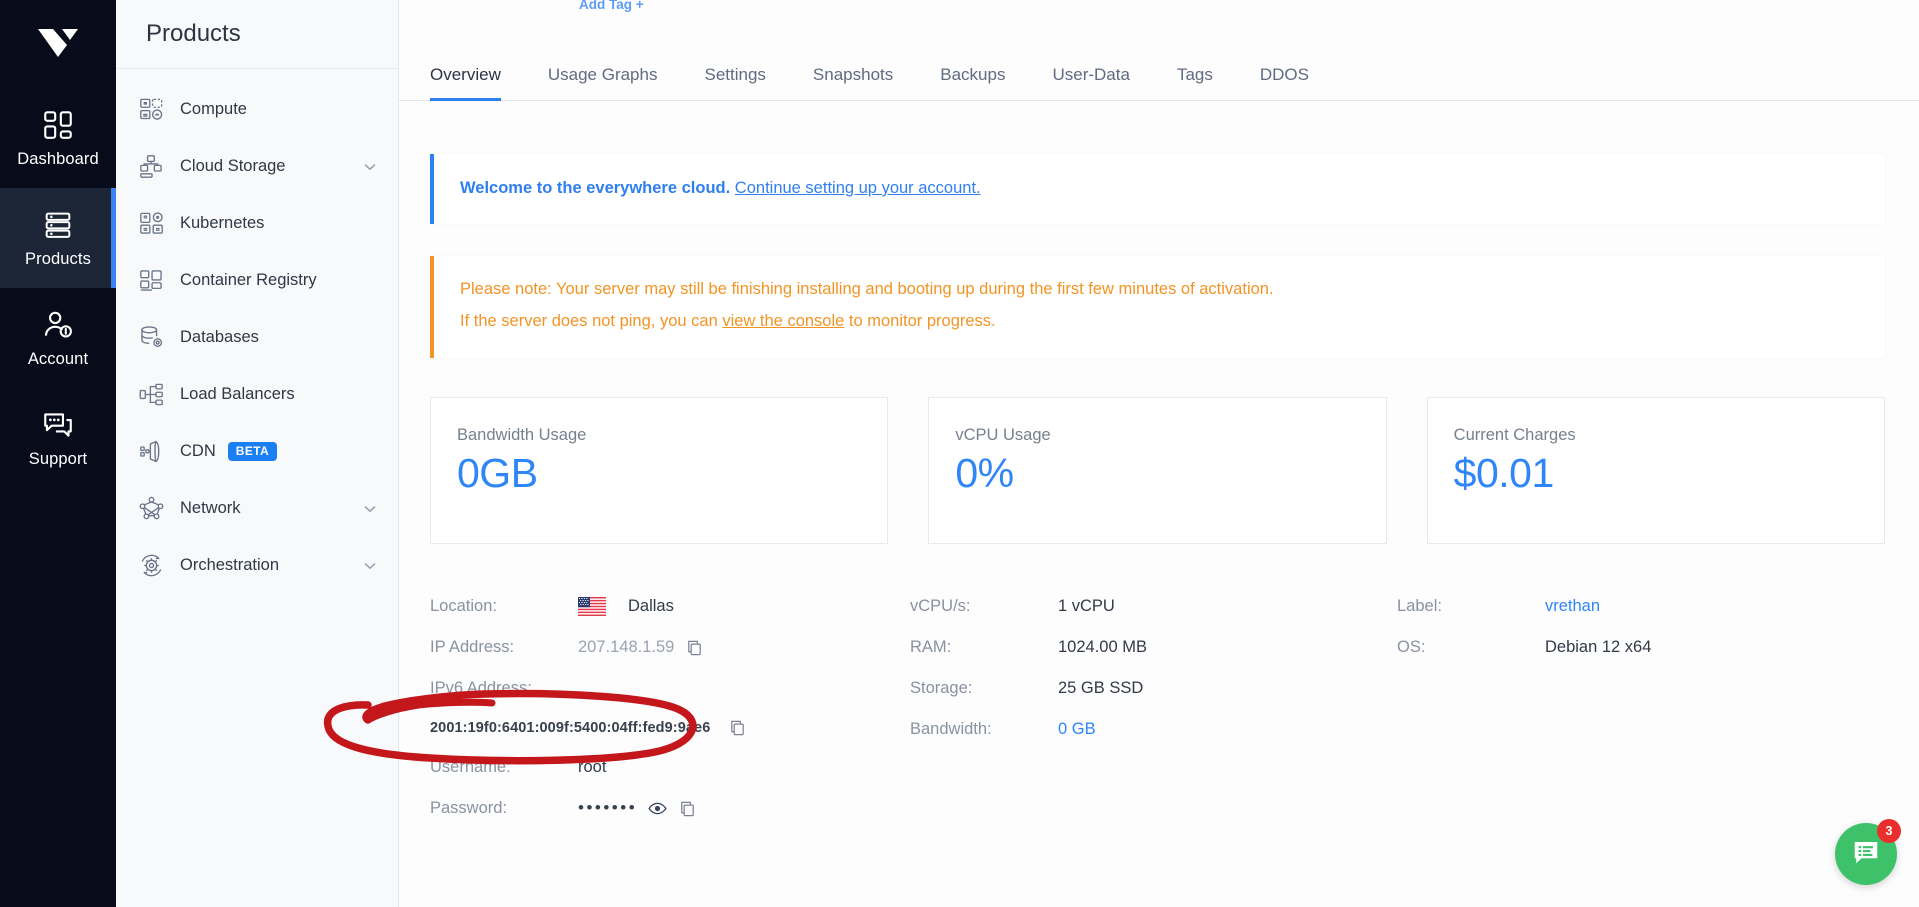 Image resolution: width=1919 pixels, height=907 pixels. Describe the element at coordinates (213, 109) in the screenshot. I see `sidebar-label-compute: Compute` at that location.